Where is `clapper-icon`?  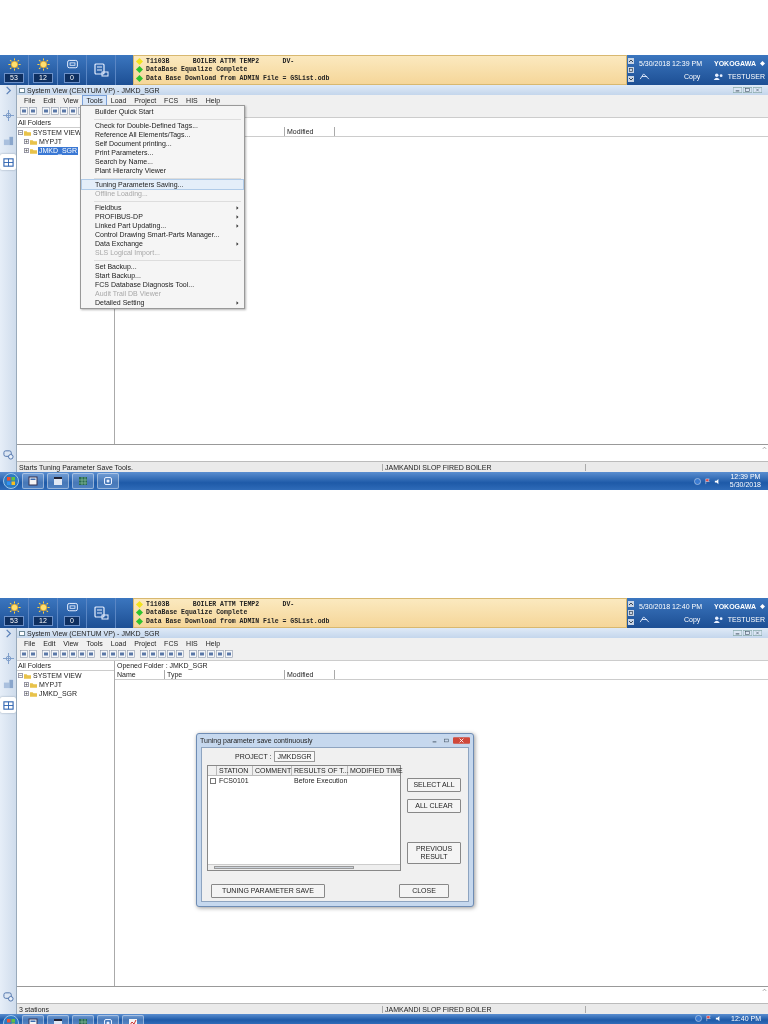 clapper-icon is located at coordinates (58, 481).